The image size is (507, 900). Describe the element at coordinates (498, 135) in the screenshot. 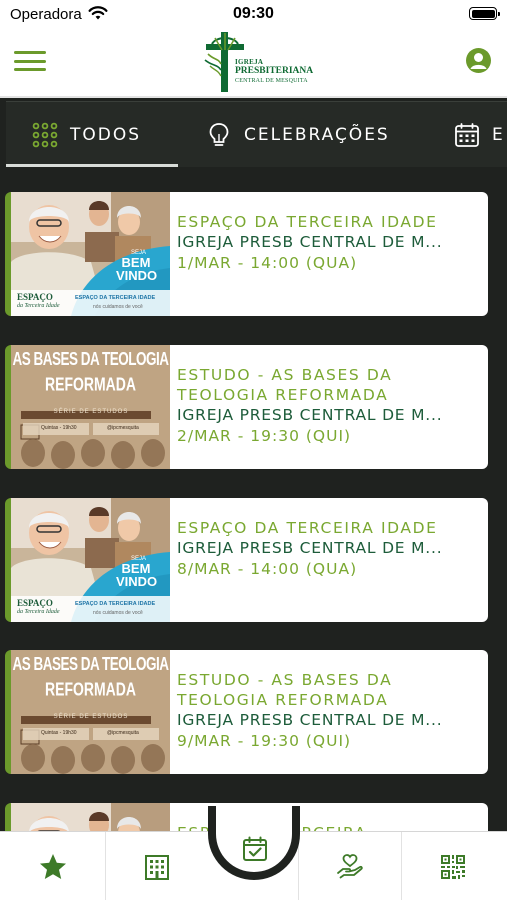

I see `tab-eventos-label: E` at that location.